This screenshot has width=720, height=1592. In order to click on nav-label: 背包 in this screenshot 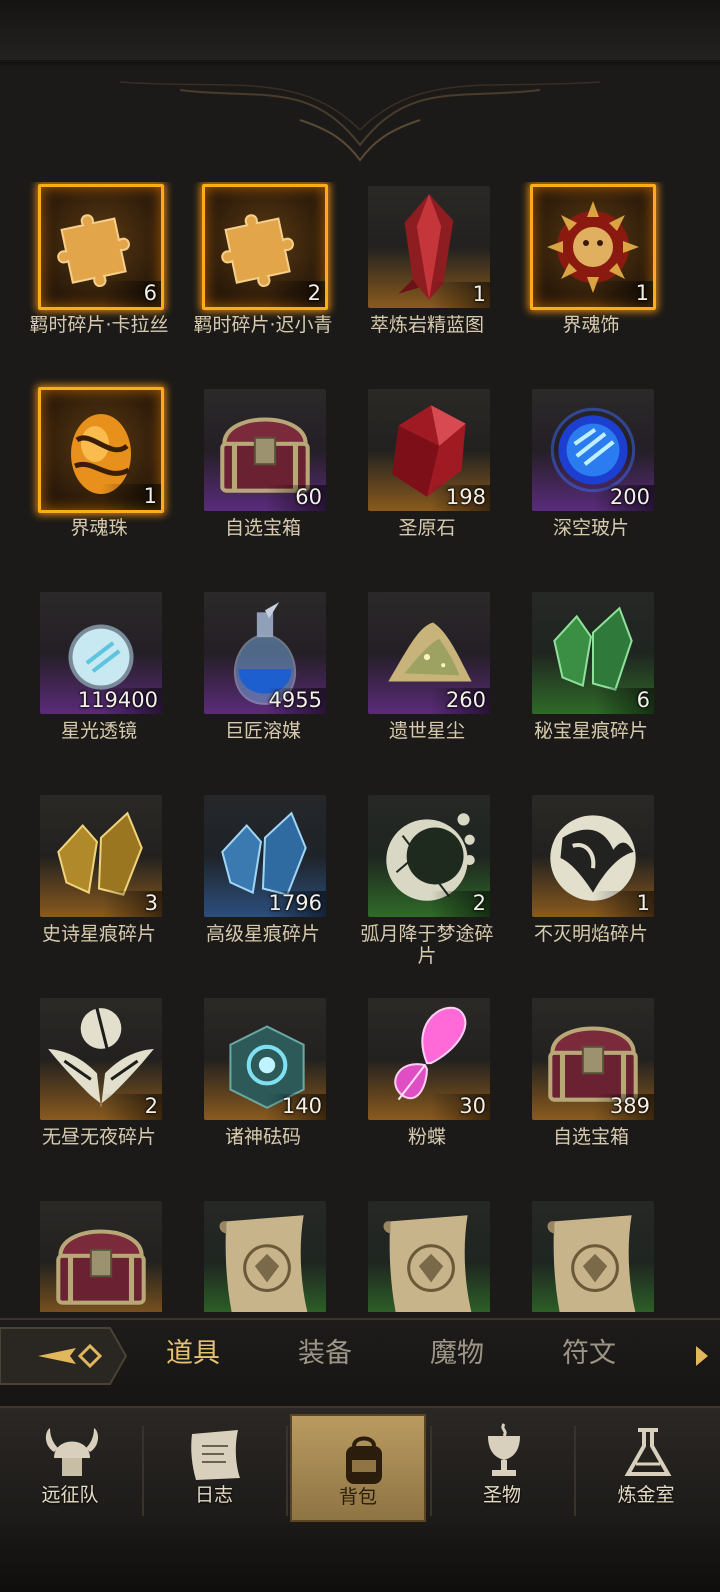, I will do `click(357, 1497)`.